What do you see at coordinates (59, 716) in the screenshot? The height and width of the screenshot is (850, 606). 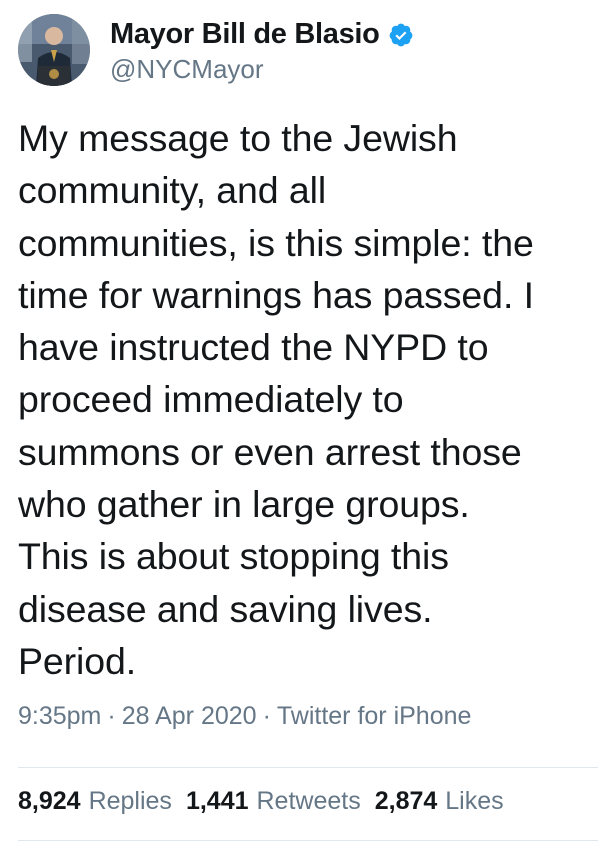 I see `tweet-time: 9:35pm` at bounding box center [59, 716].